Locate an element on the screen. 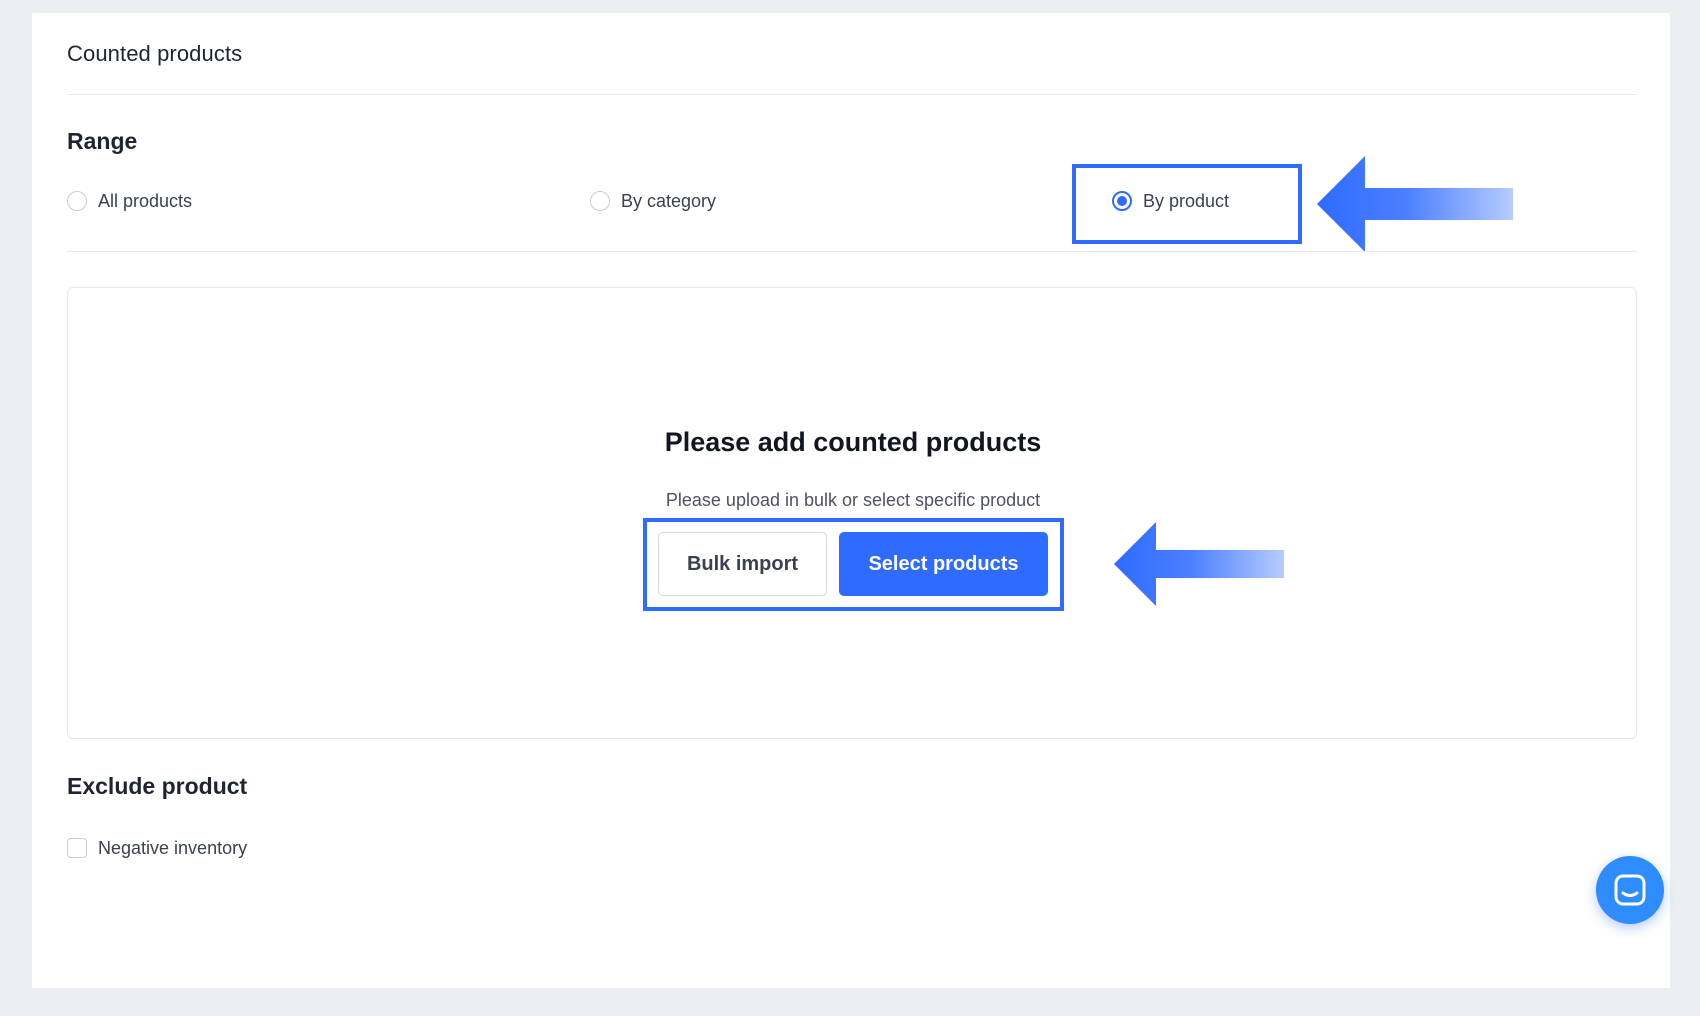 The width and height of the screenshot is (1700, 1016). radio-by-category: By category is located at coordinates (653, 201).